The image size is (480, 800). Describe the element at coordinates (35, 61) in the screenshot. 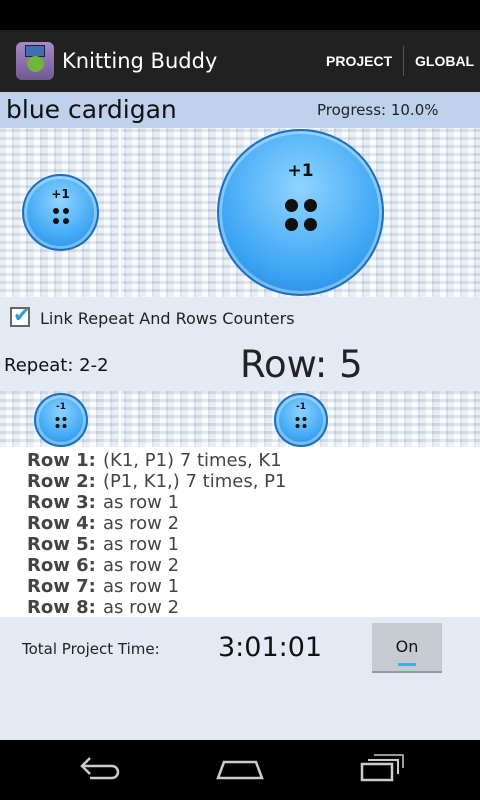

I see `app-logo-icon` at that location.